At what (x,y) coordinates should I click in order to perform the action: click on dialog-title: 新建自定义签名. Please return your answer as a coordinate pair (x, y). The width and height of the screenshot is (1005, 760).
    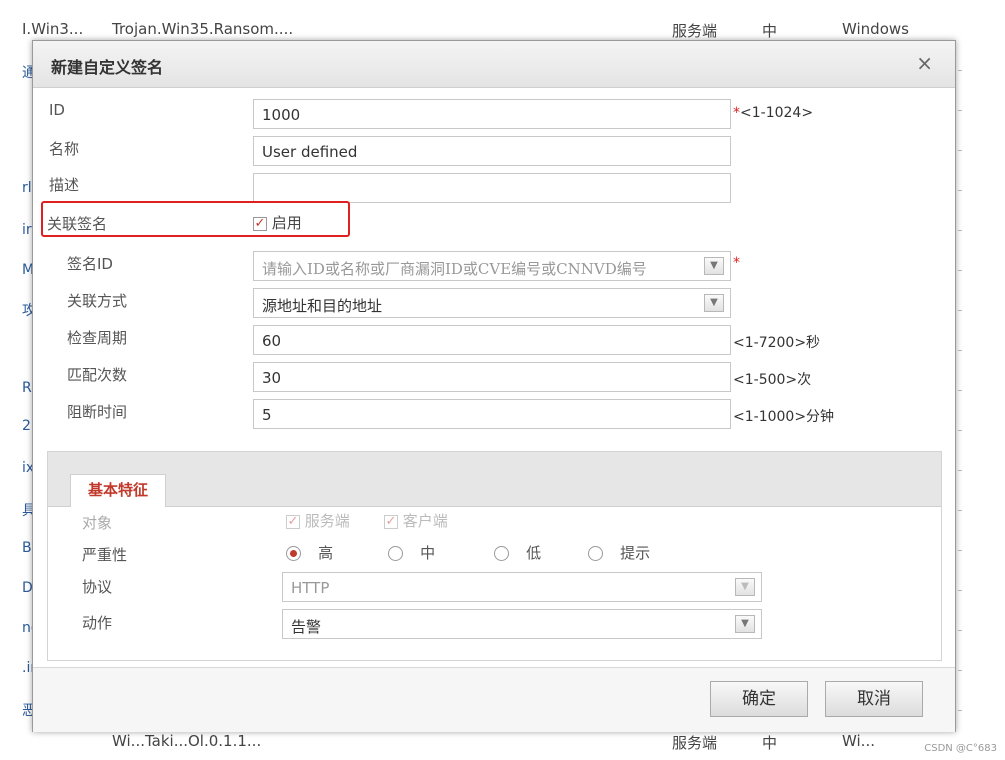
    Looking at the image, I should click on (107, 67).